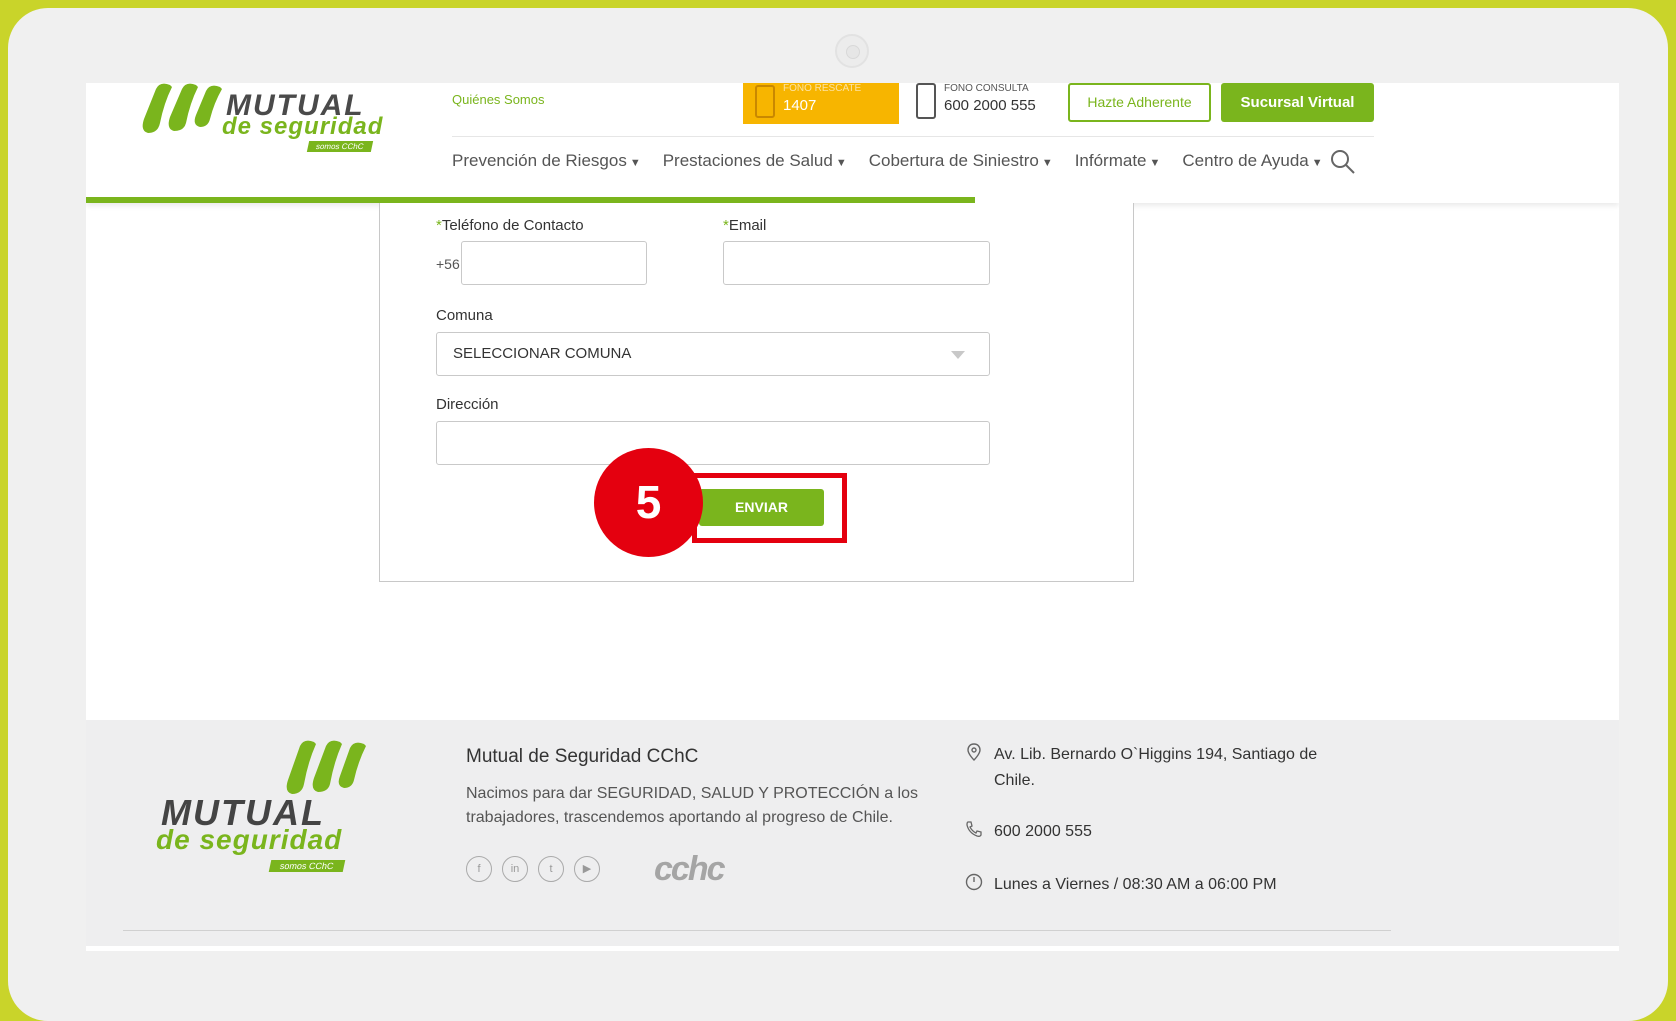 The image size is (1676, 1021). I want to click on mutual-logo-mark-icon, so click(183, 109).